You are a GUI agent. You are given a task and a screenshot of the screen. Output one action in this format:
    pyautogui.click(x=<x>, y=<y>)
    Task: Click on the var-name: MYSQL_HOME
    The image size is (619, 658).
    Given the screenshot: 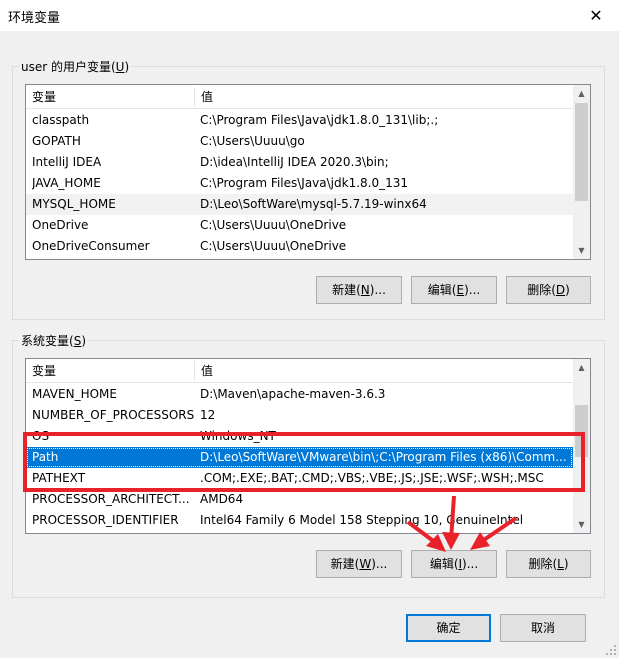 What is the action you would take?
    pyautogui.click(x=74, y=204)
    